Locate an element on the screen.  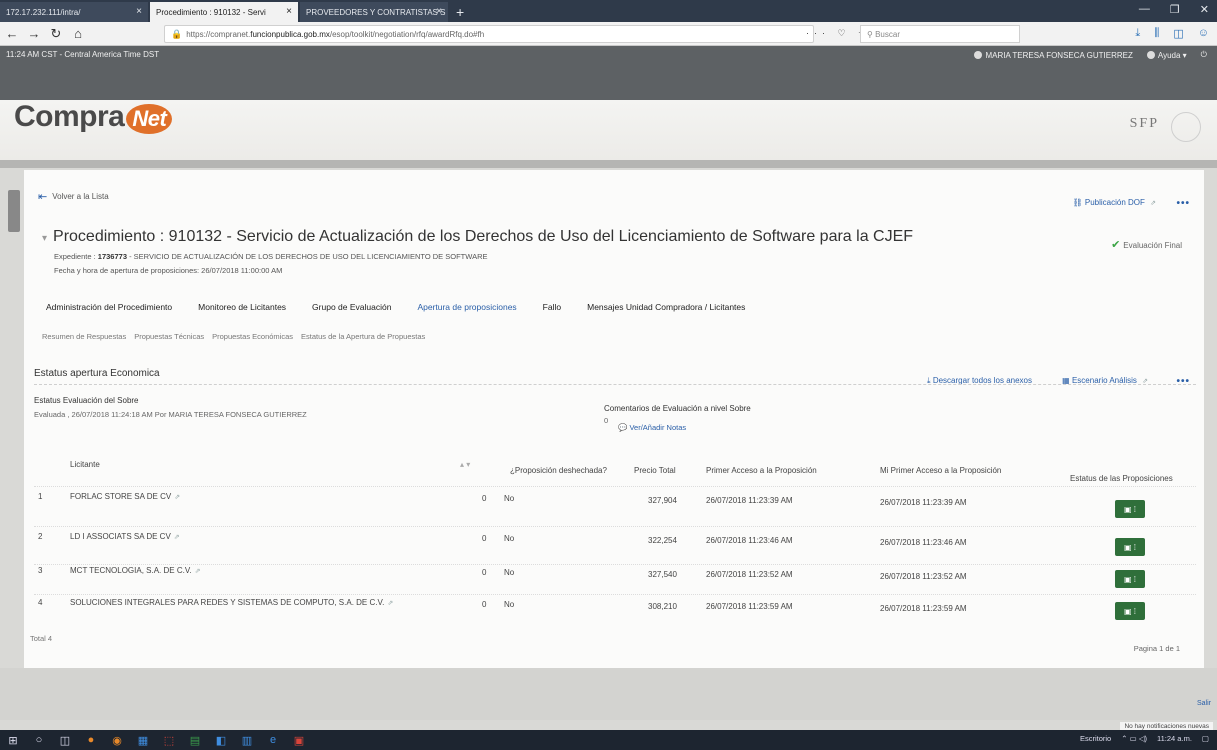
comentarios-label: Comentarios de Evaluación a nivel Sobre is located at coordinates (677, 408).